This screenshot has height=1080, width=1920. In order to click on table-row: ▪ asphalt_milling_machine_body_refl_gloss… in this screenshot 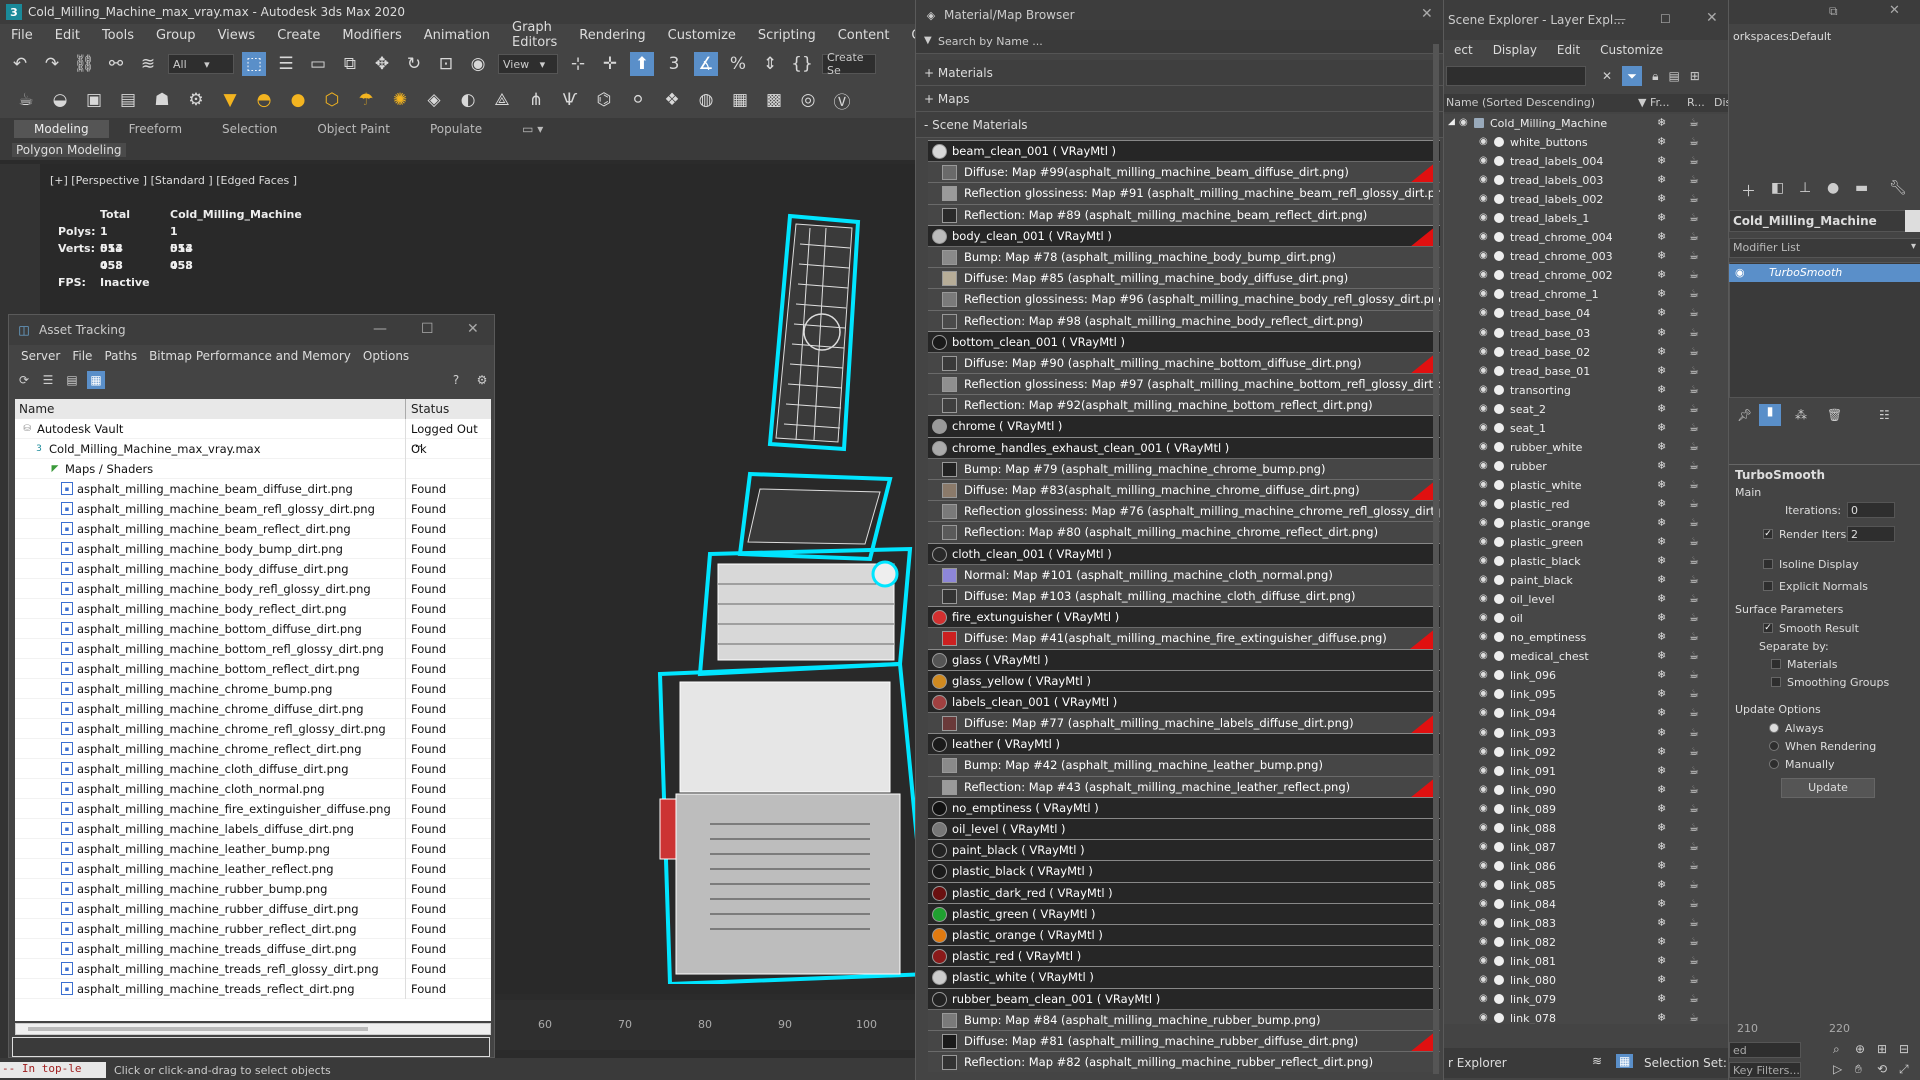, I will do `click(253, 589)`.